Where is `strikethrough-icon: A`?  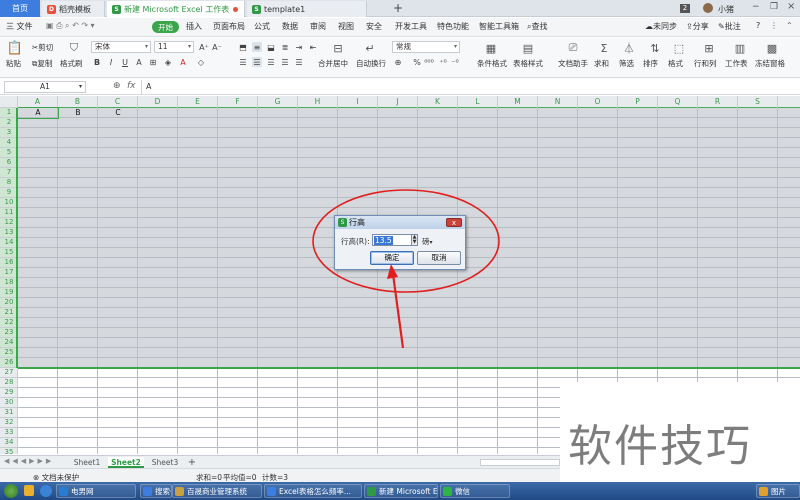 strikethrough-icon: A is located at coordinates (139, 62).